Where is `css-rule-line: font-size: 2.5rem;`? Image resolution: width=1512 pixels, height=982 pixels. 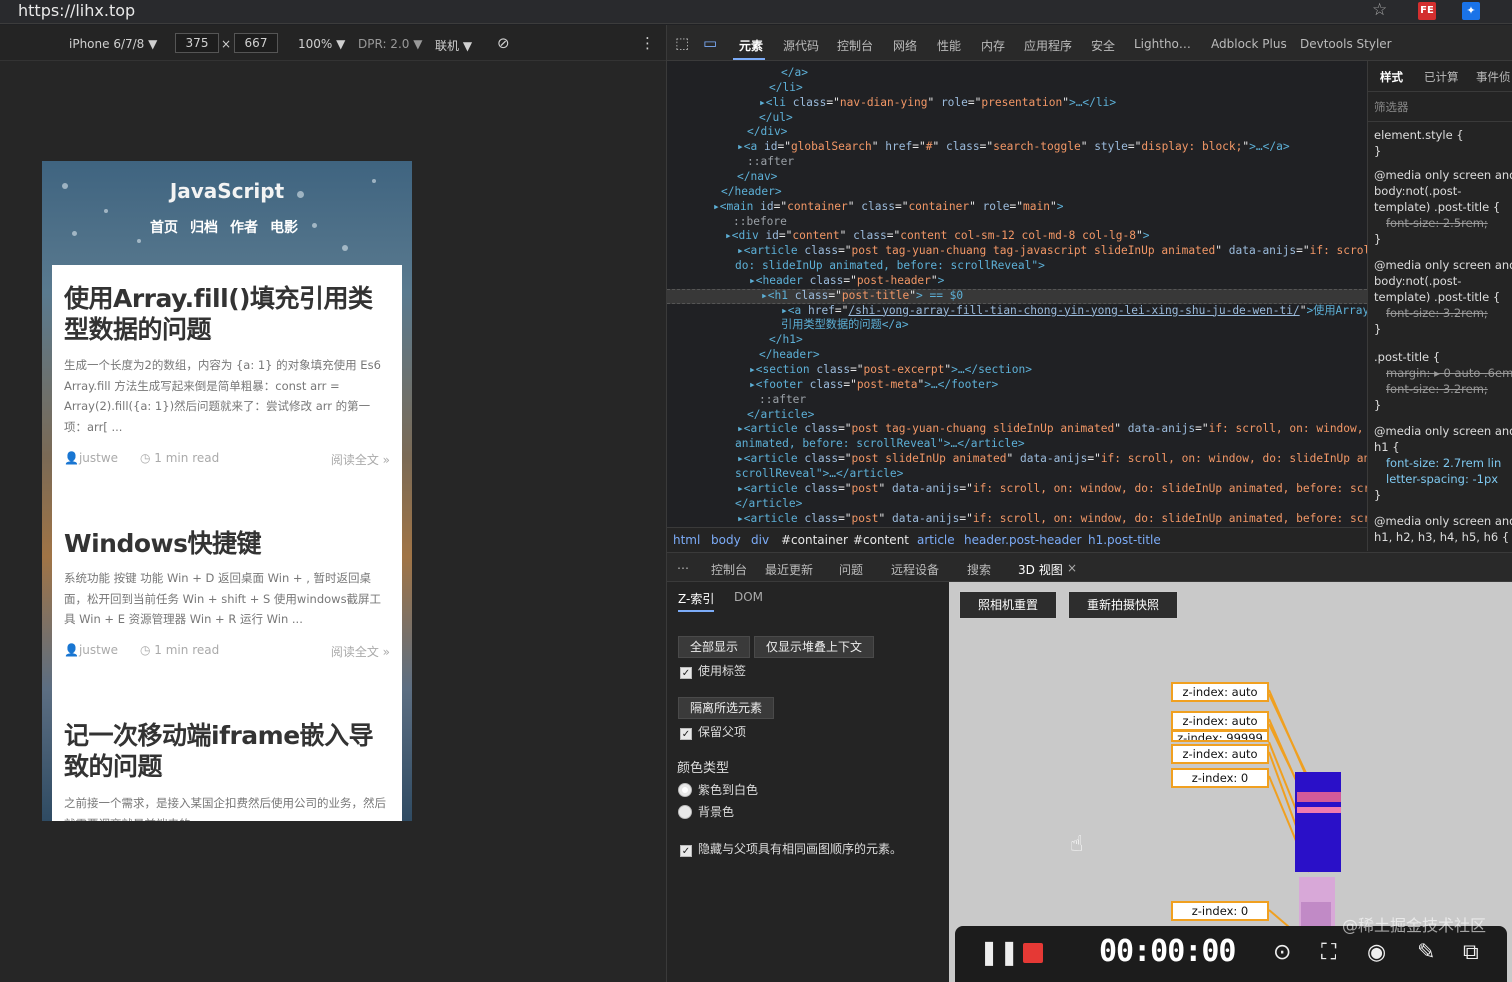 css-rule-line: font-size: 2.5rem; is located at coordinates (1437, 223).